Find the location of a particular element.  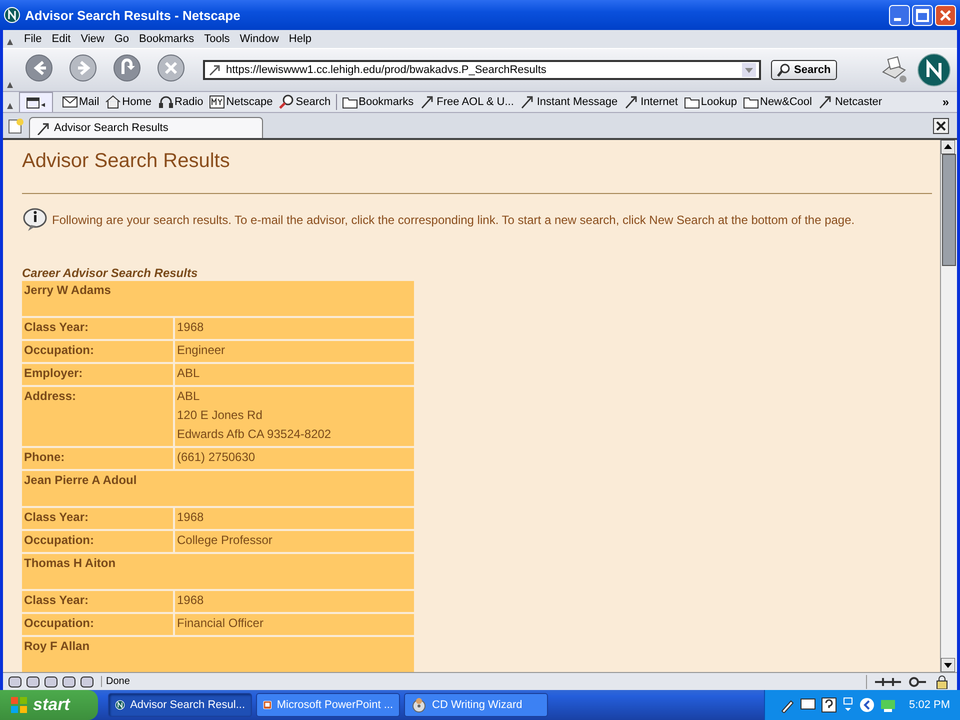

toolbar-link: Home is located at coordinates (128, 102).